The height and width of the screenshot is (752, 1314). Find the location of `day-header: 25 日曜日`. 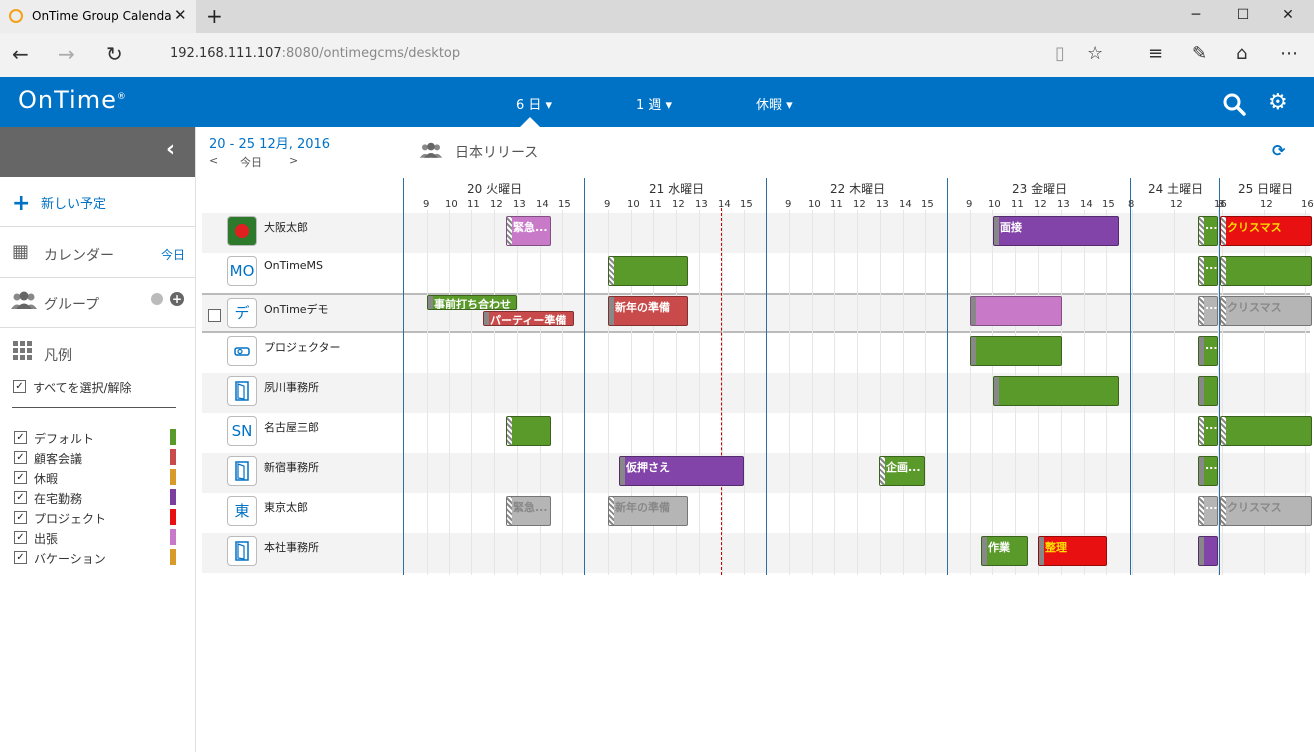

day-header: 25 日曜日 is located at coordinates (1265, 188).